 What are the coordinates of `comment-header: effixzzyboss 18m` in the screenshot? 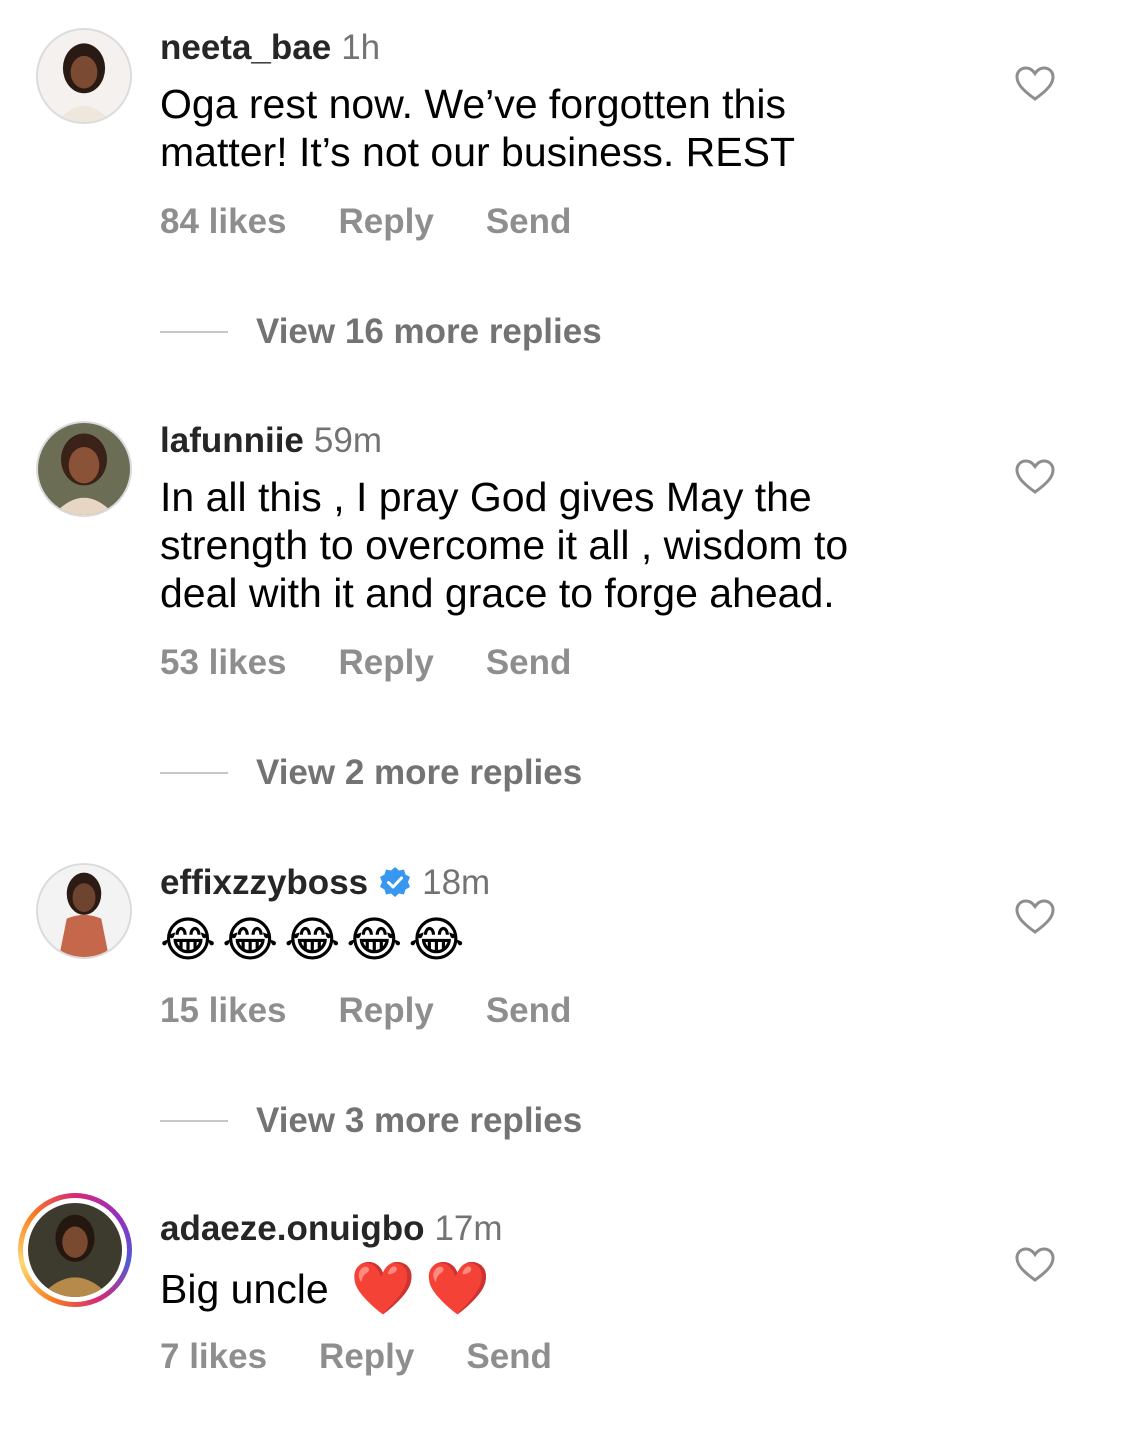 It's located at (325, 883).